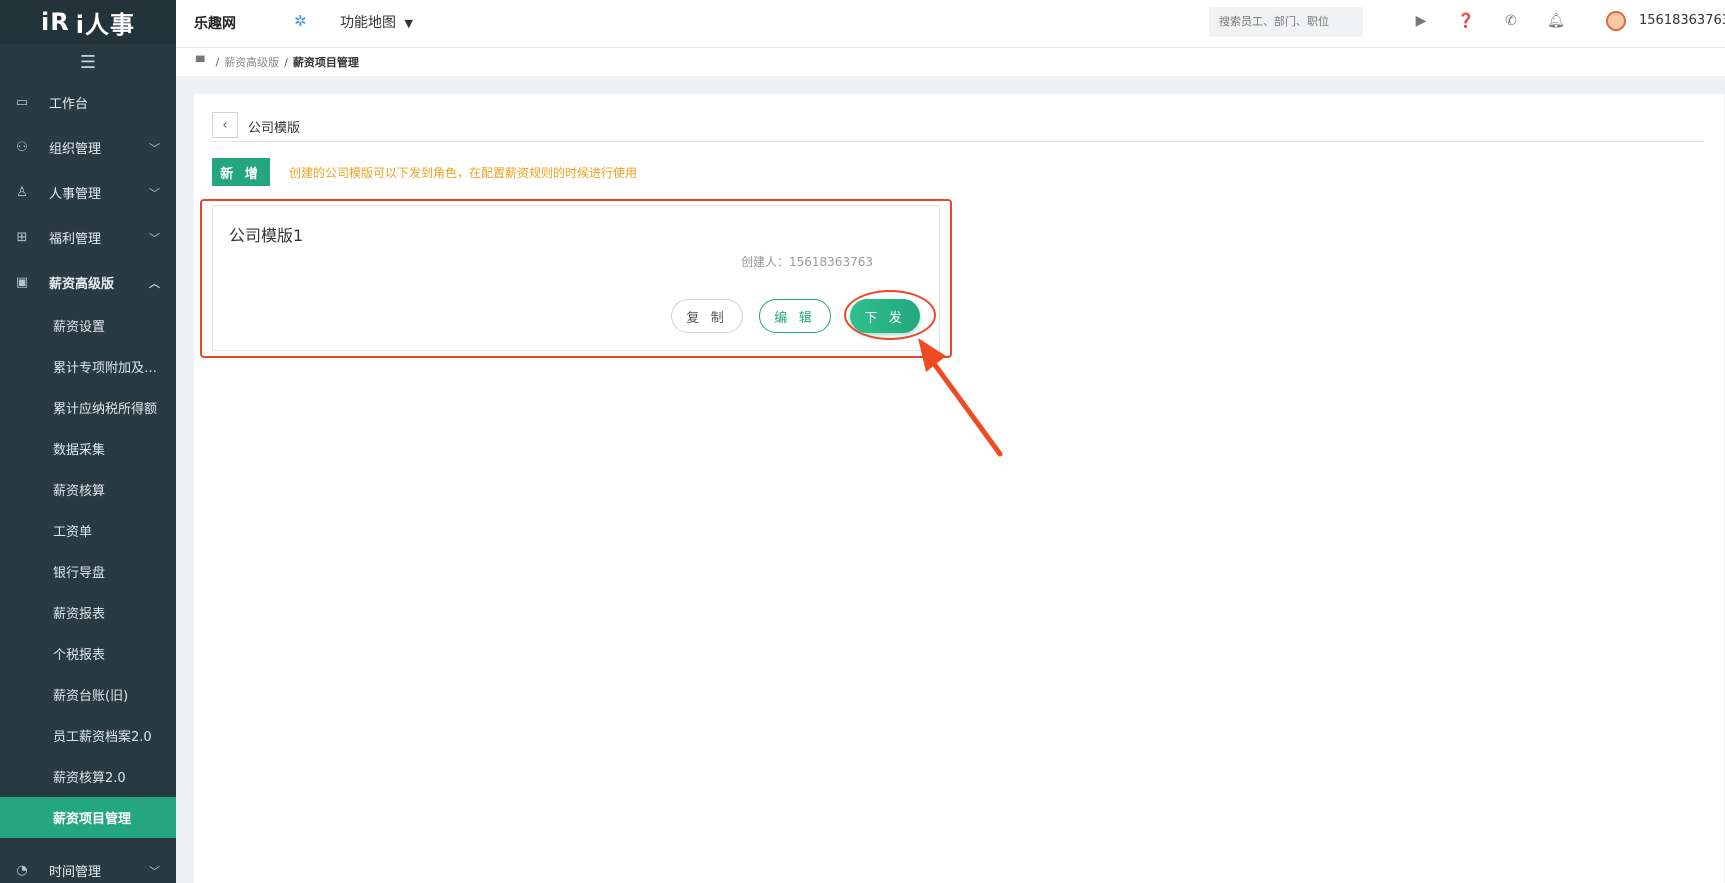 The width and height of the screenshot is (1725, 883). What do you see at coordinates (69, 104) in the screenshot?
I see `sidebar-item-label: 工作台` at bounding box center [69, 104].